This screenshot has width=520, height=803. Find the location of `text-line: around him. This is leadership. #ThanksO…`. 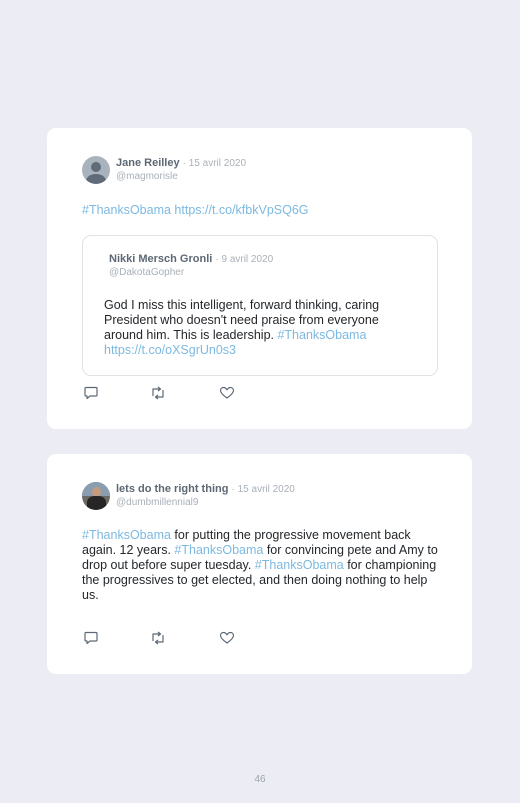

text-line: around him. This is leadership. #ThanksO… is located at coordinates (264, 335).